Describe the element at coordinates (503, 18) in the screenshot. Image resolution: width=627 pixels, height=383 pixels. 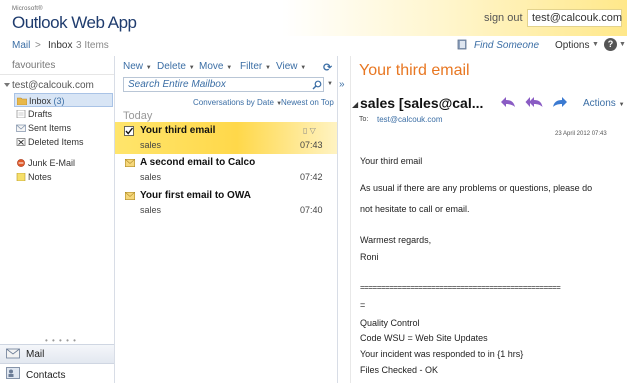
I see `sign-out-link: sign out` at that location.